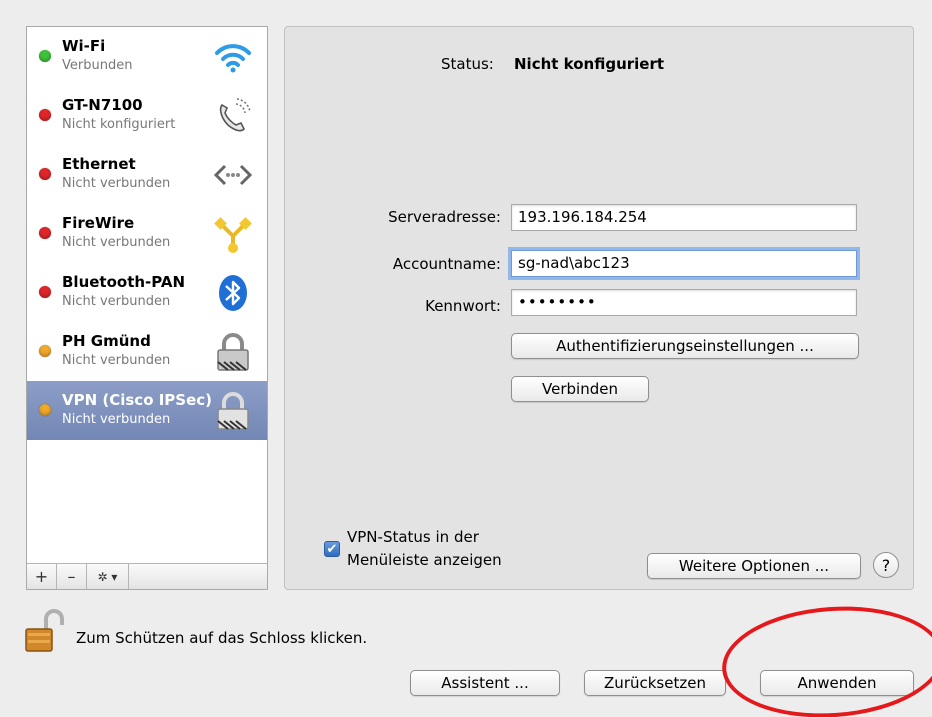 The height and width of the screenshot is (717, 932). I want to click on vpn-status-checkbox: ✔, so click(332, 549).